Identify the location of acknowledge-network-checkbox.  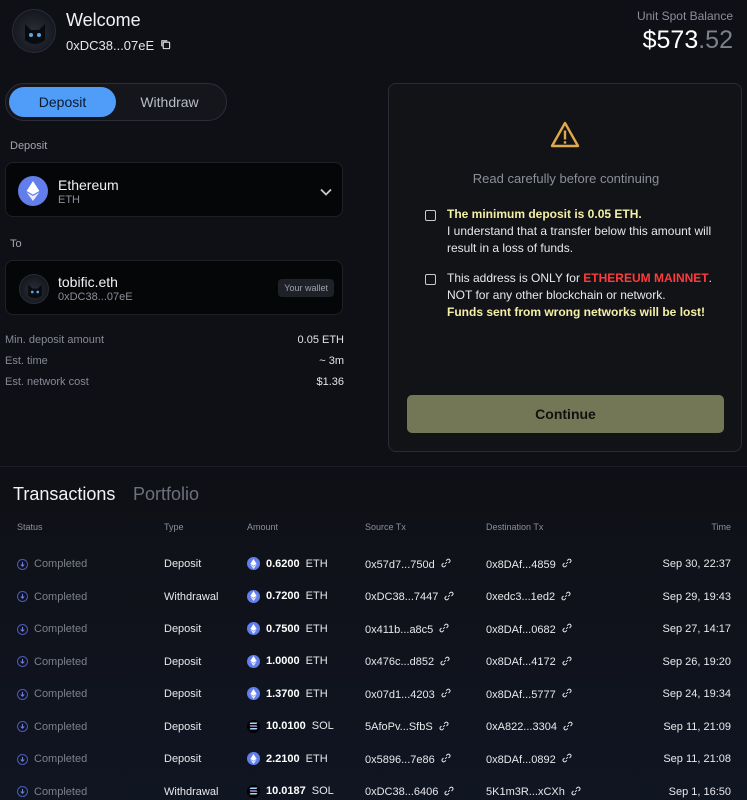
(430, 279).